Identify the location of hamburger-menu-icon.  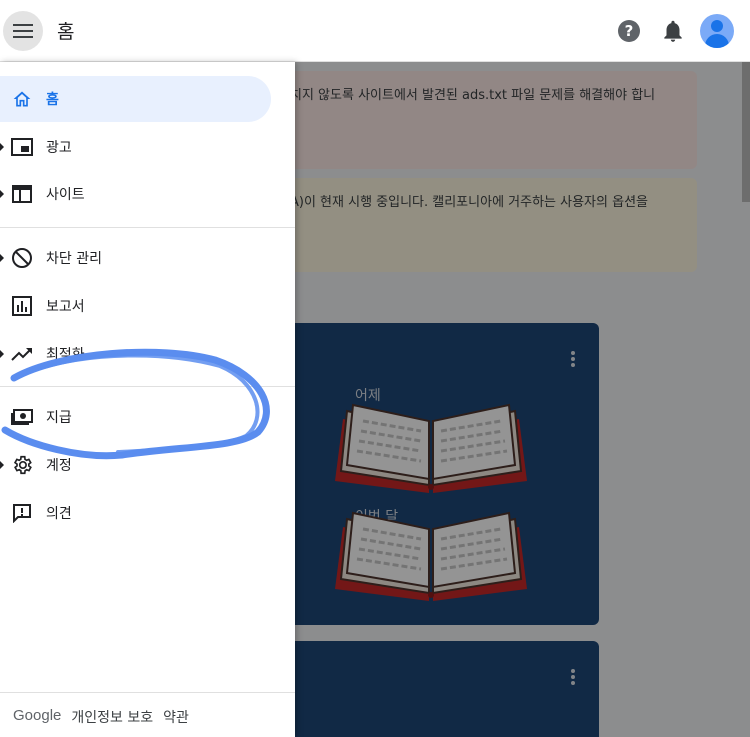
(23, 31).